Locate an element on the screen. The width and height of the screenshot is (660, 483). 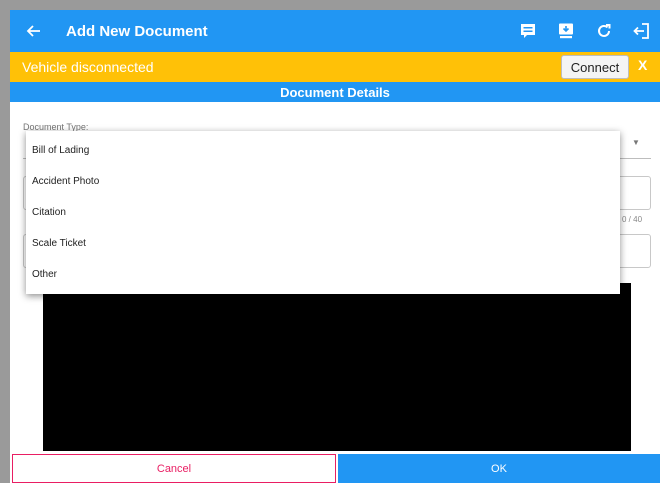
notes-icon is located at coordinates (528, 31).